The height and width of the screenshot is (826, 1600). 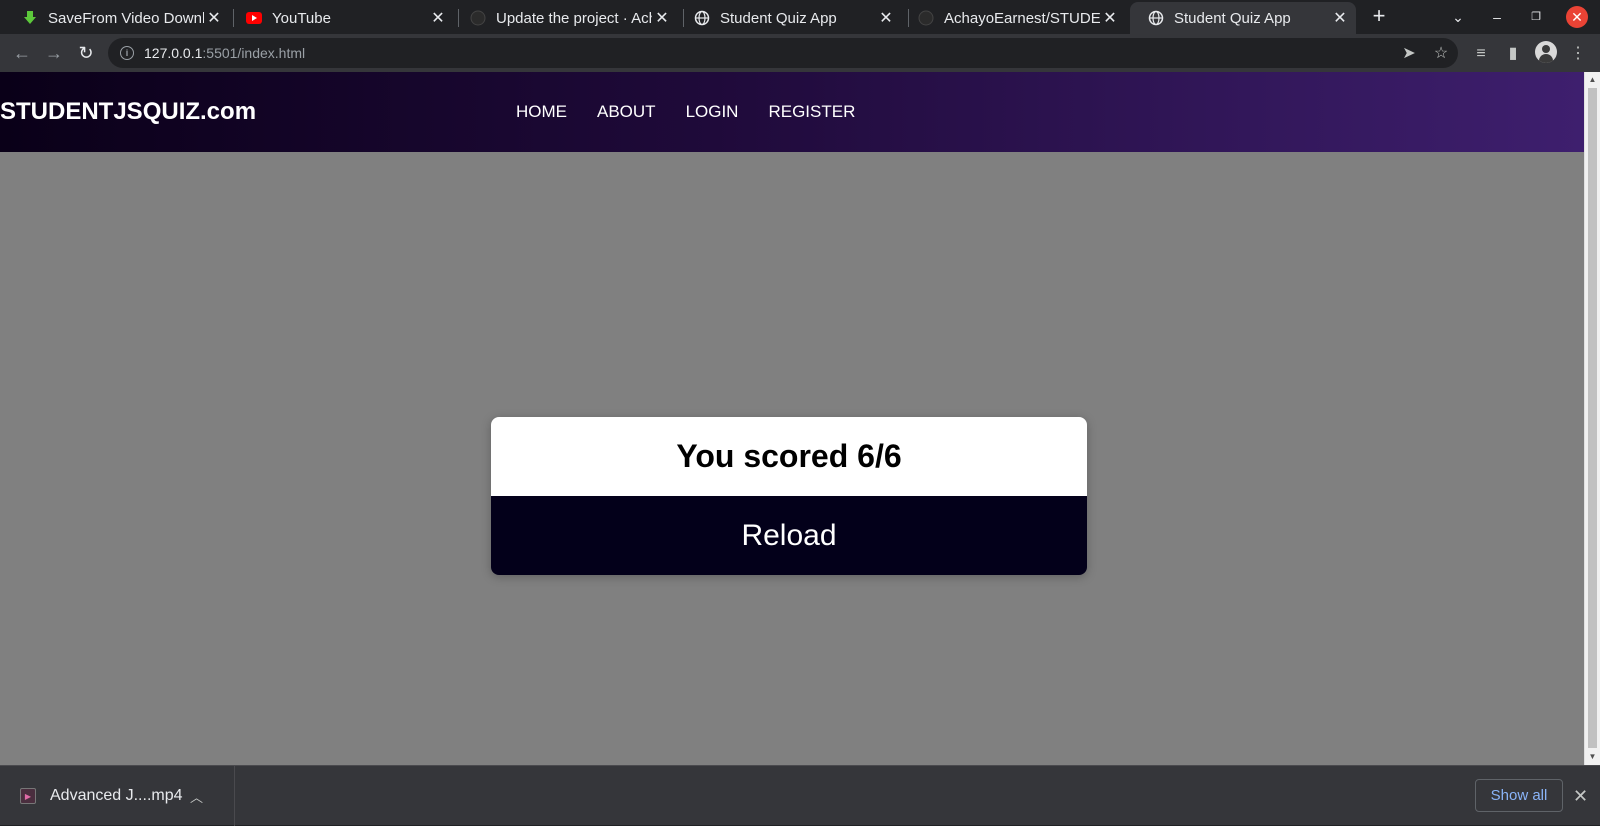 What do you see at coordinates (1592, 79) in the screenshot?
I see `scroll-up-icon: ▲` at bounding box center [1592, 79].